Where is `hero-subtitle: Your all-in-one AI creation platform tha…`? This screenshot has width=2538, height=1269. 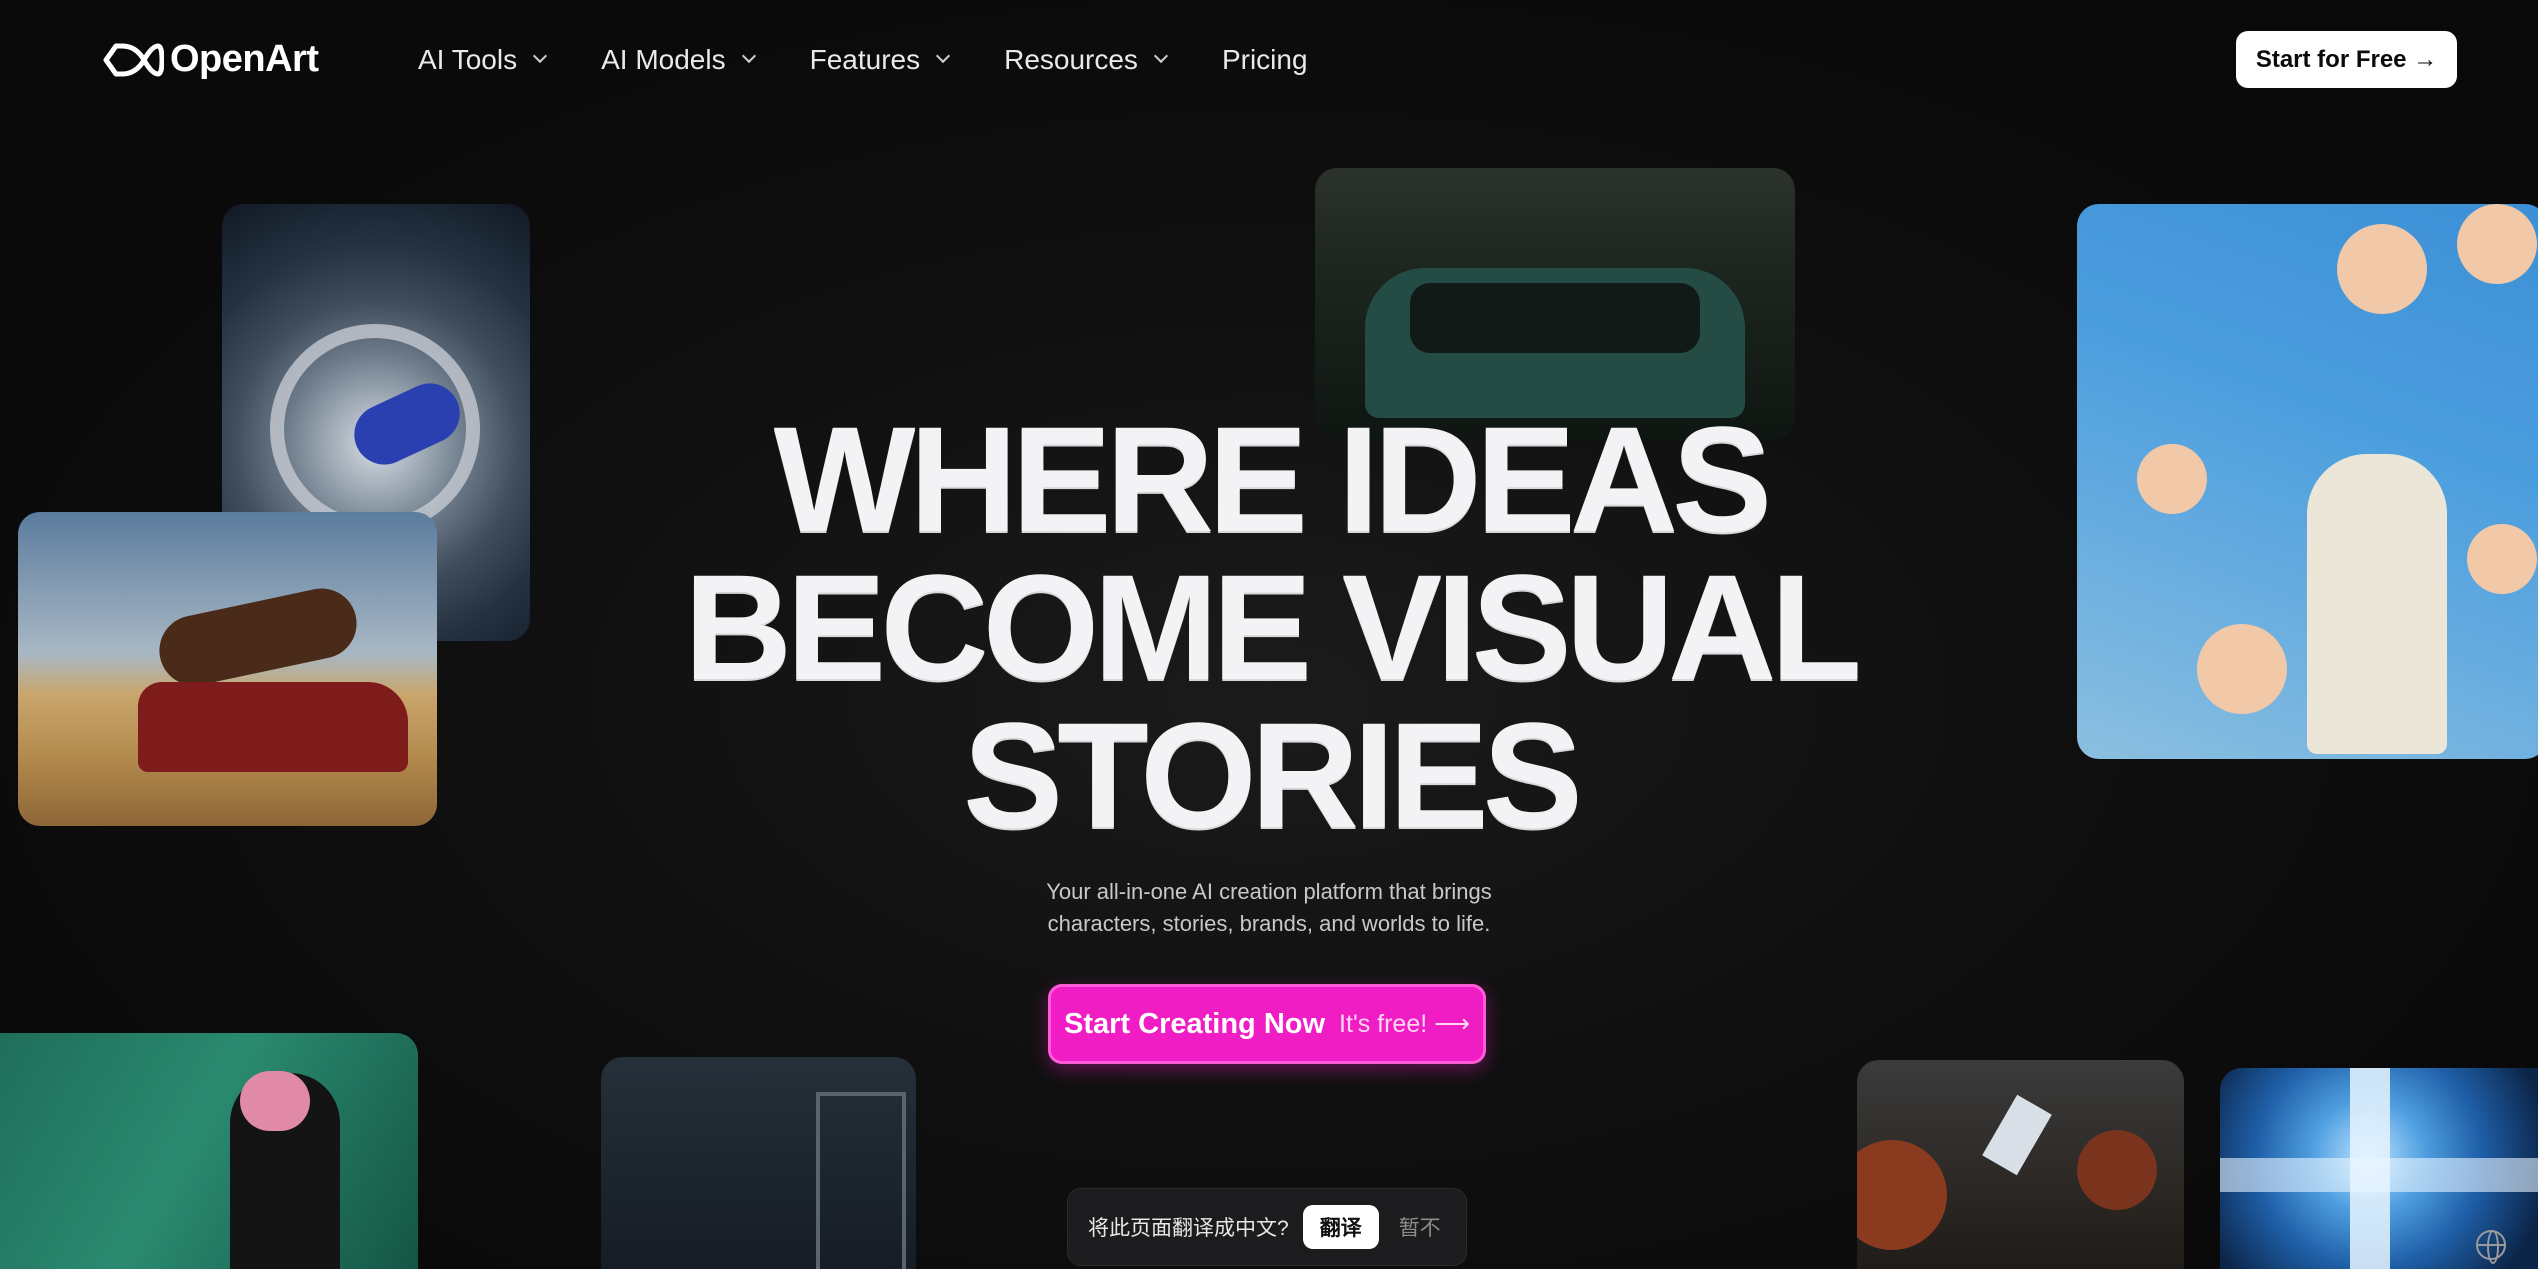 hero-subtitle: Your all-in-one AI creation platform tha… is located at coordinates (1269, 908).